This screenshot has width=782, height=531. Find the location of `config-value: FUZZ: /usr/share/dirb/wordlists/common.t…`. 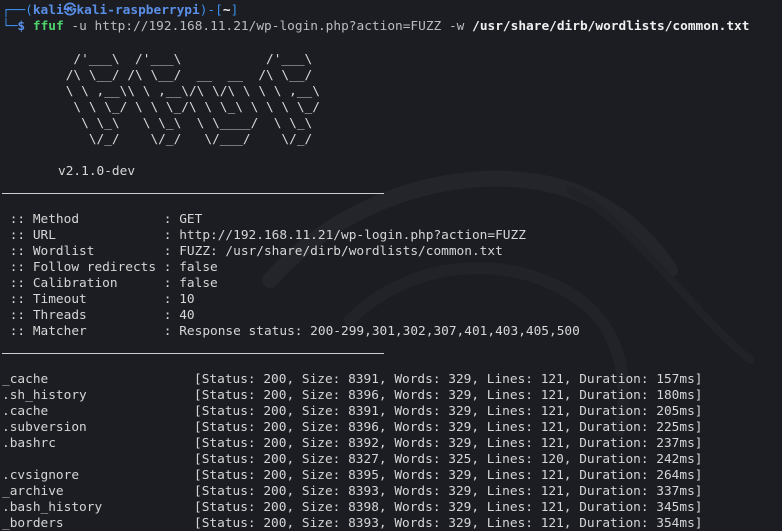

config-value: FUZZ: /usr/share/dirb/wordlists/common.t… is located at coordinates (341, 251).